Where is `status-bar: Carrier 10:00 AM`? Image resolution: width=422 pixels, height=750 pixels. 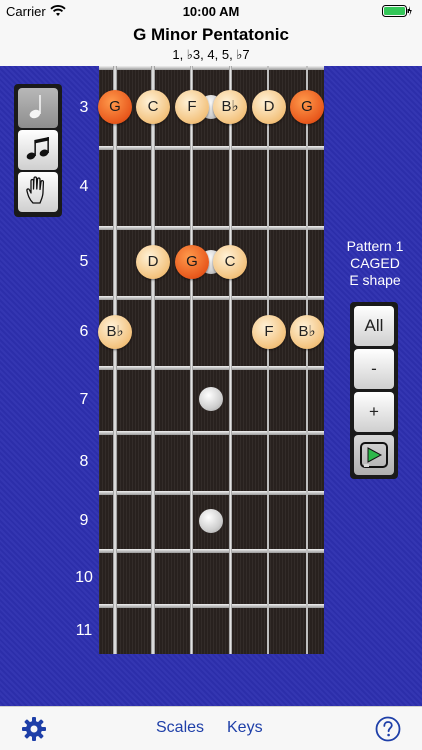 status-bar: Carrier 10:00 AM is located at coordinates (211, 11).